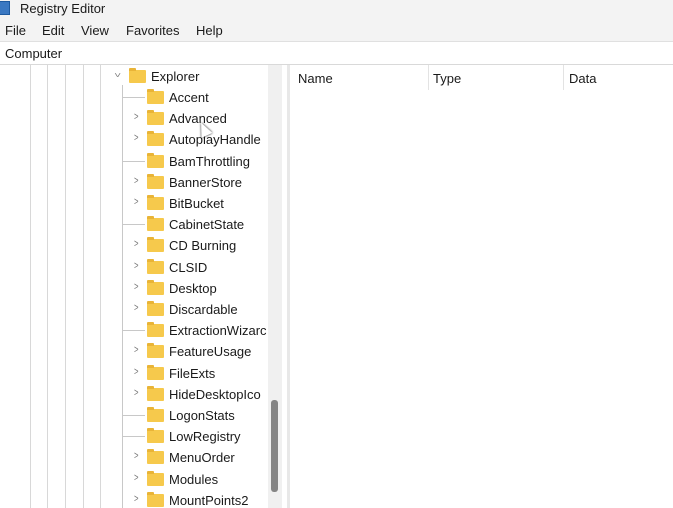 The height and width of the screenshot is (508, 673). Describe the element at coordinates (202, 458) in the screenshot. I see `tree-item-label: MenuOrder` at that location.